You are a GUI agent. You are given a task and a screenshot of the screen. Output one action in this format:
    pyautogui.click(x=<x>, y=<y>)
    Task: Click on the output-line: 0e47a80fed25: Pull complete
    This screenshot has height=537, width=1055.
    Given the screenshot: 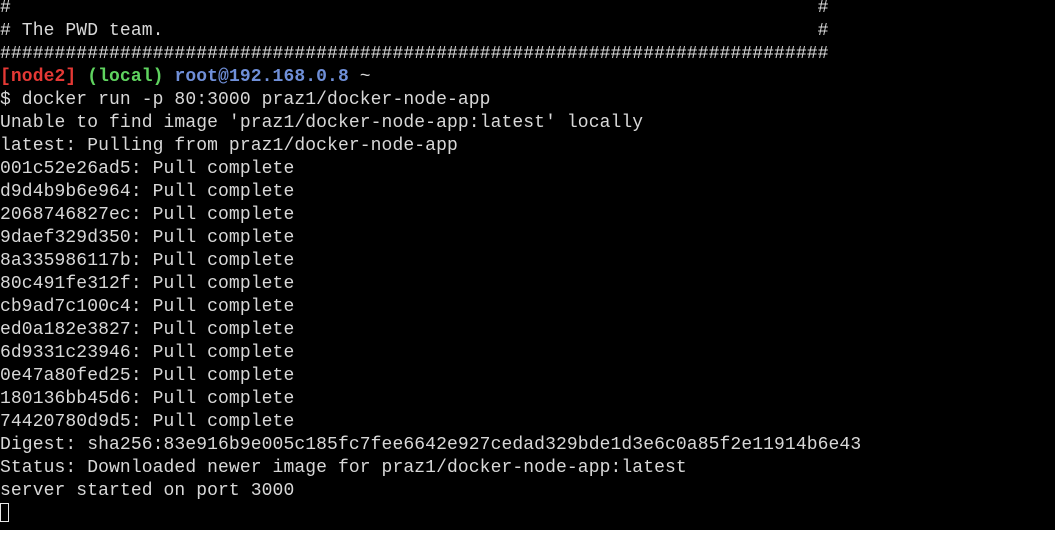 What is the action you would take?
    pyautogui.click(x=147, y=376)
    